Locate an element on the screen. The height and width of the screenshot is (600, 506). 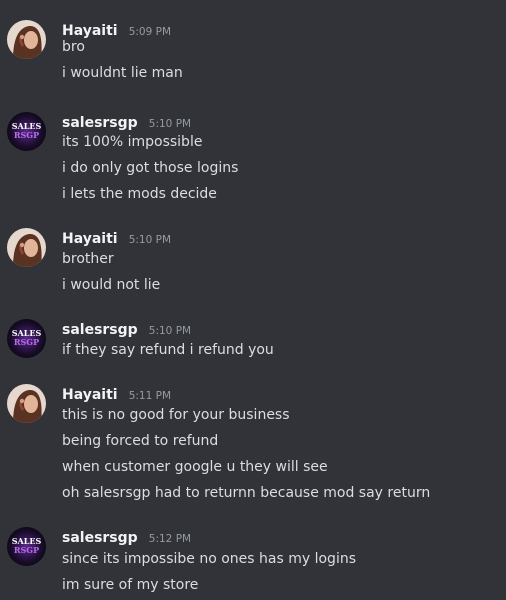
message-line: i do only got those logins is located at coordinates (150, 168).